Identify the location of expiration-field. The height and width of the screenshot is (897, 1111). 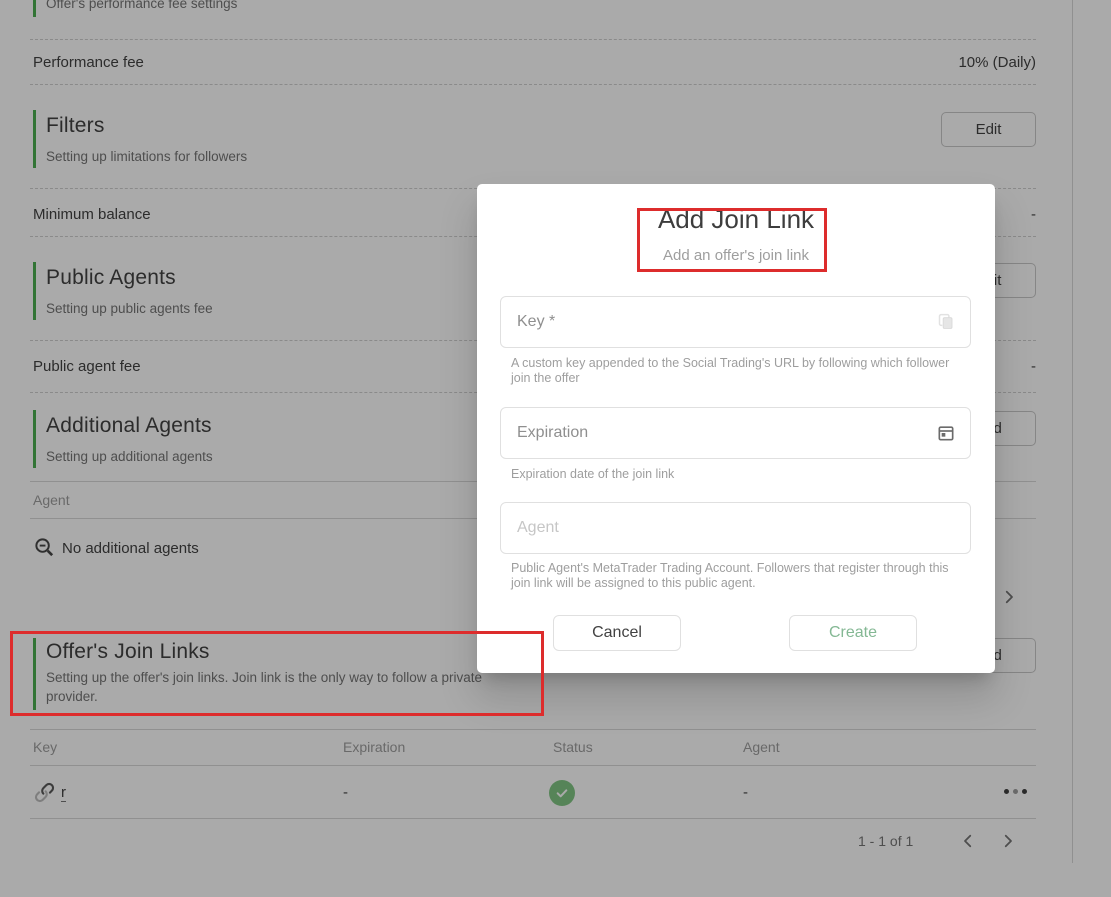
(735, 433).